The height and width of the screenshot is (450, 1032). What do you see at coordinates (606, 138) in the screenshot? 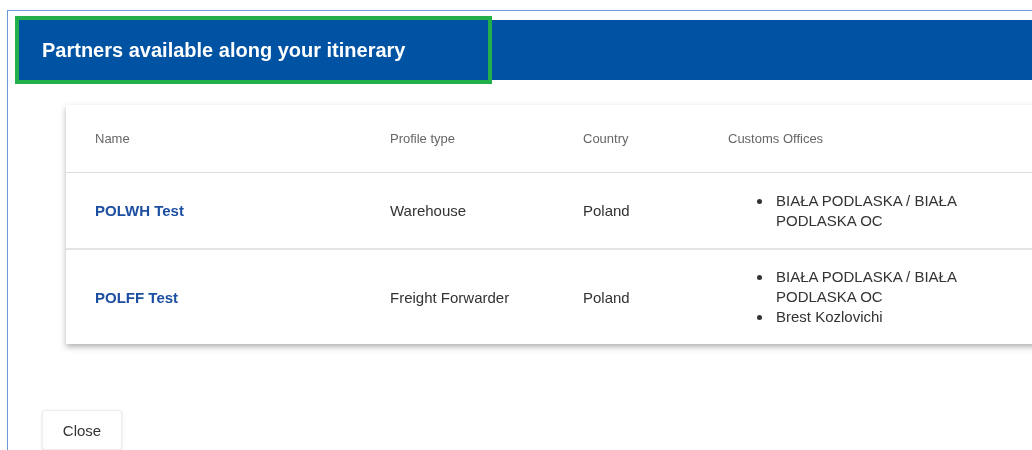
I see `column-header: Country` at bounding box center [606, 138].